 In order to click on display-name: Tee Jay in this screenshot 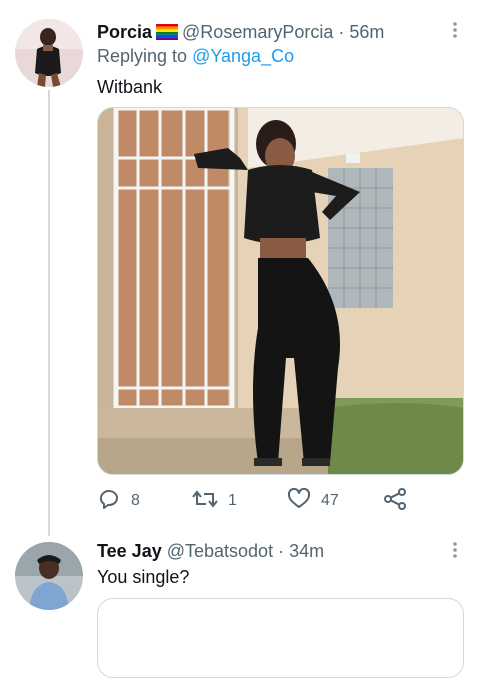, I will do `click(129, 551)`.